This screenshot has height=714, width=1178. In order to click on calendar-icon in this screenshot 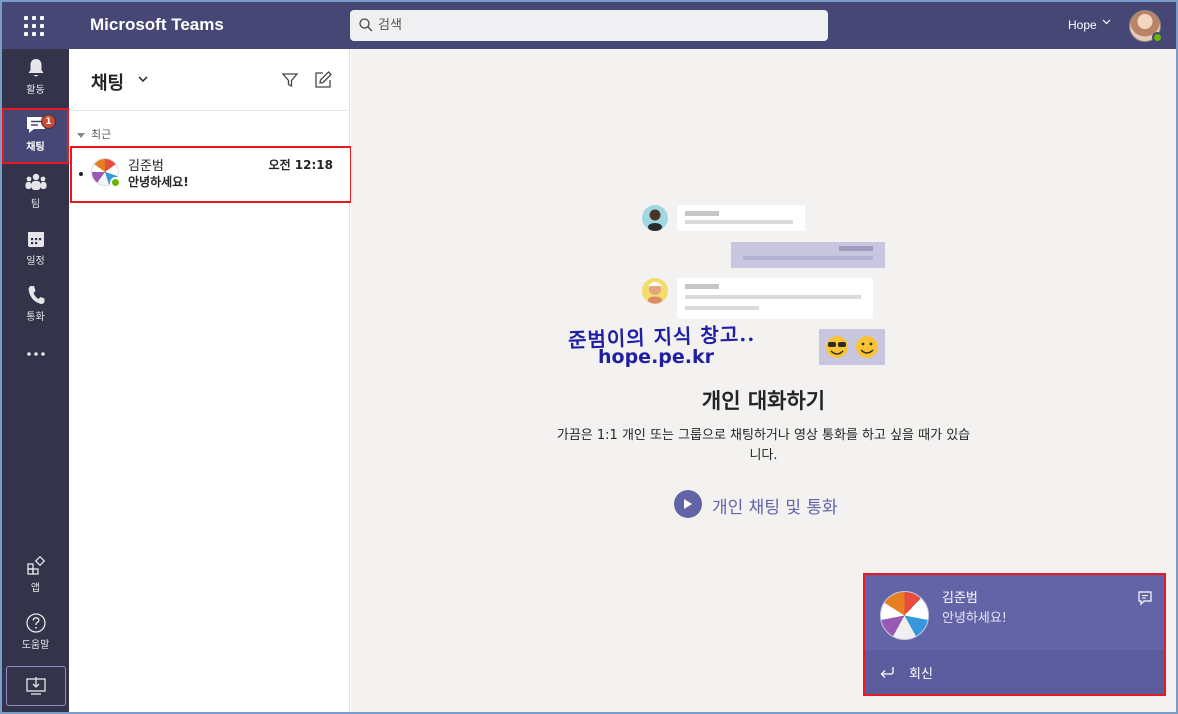, I will do `click(35, 239)`.